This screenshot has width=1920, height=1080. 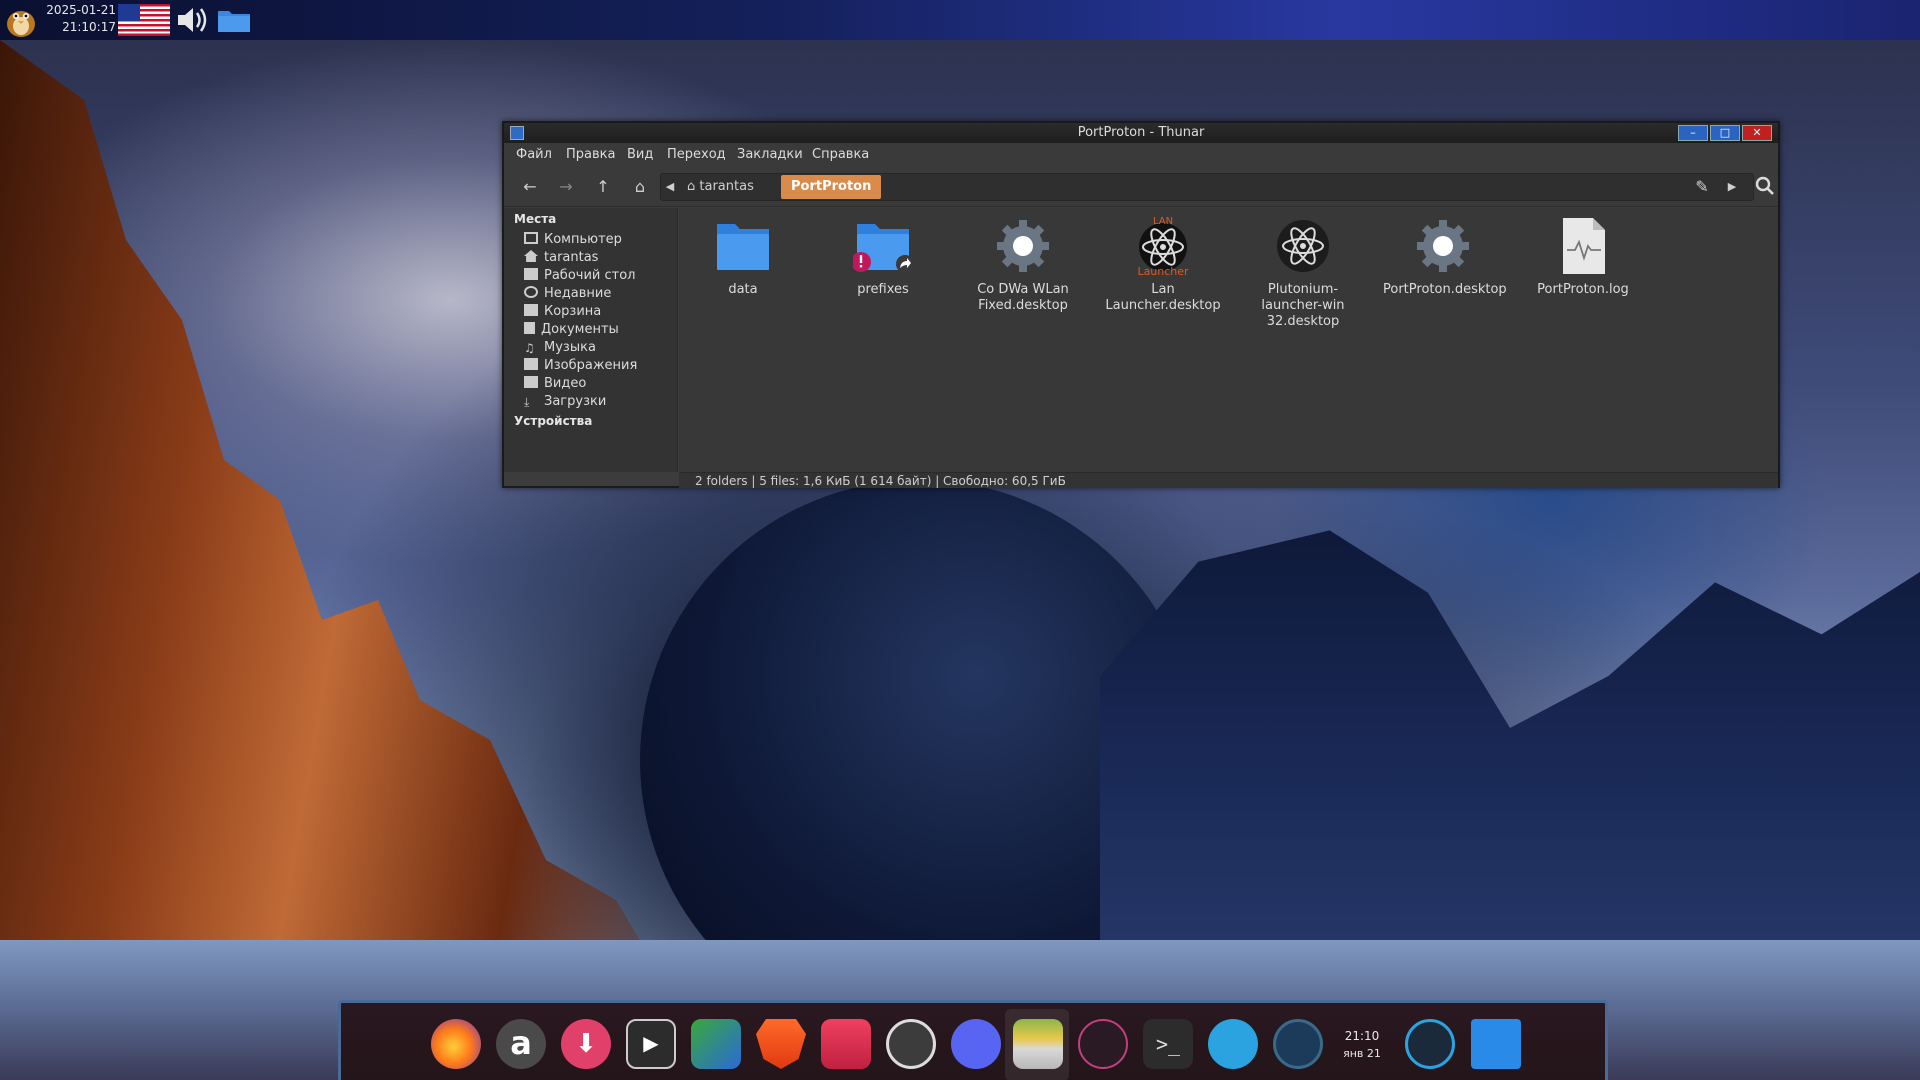 What do you see at coordinates (651, 1044) in the screenshot?
I see `media-player-icon: ▶` at bounding box center [651, 1044].